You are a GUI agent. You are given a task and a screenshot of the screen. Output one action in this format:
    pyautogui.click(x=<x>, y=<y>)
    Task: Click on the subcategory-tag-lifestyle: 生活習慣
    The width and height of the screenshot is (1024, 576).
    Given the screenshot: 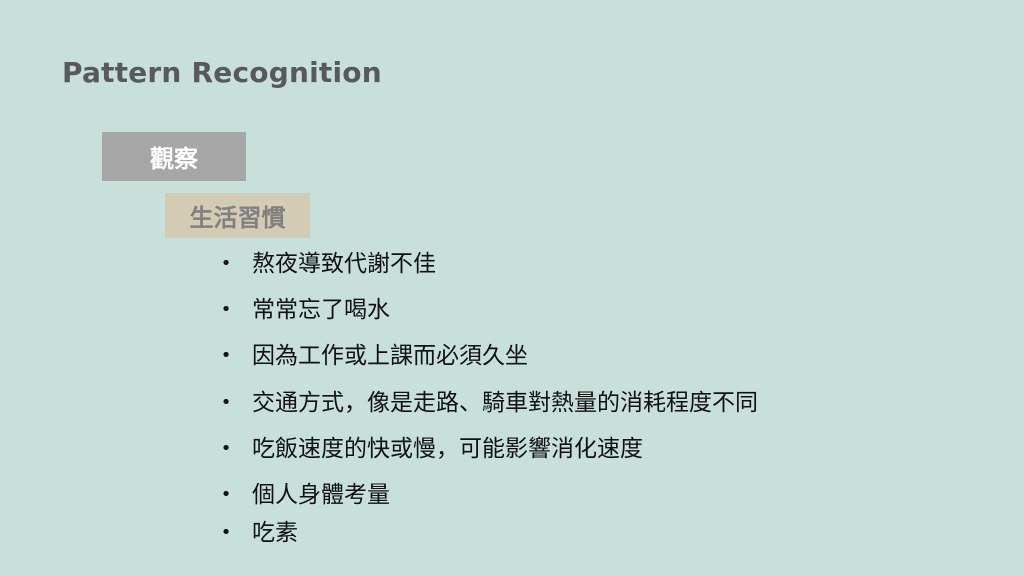 What is the action you would take?
    pyautogui.click(x=237, y=215)
    